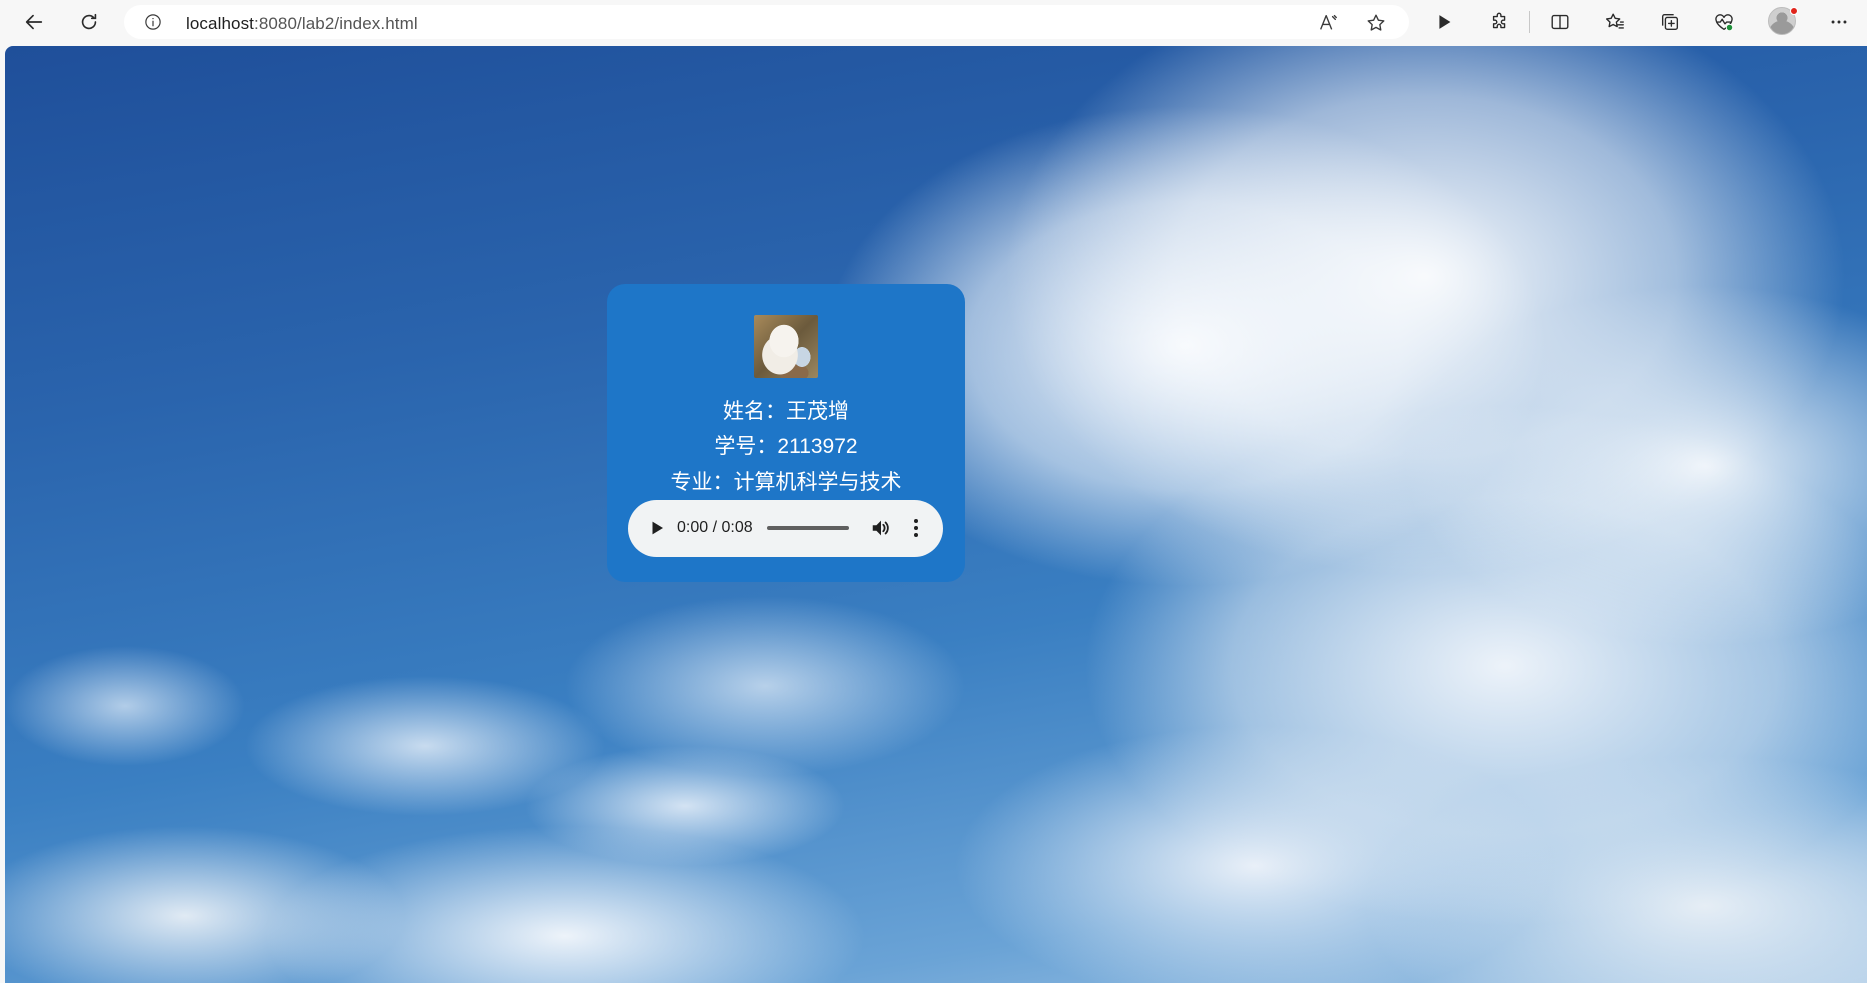 The image size is (1867, 983). Describe the element at coordinates (786, 482) in the screenshot. I see `major-text: 专业：计算机科学与技术` at that location.